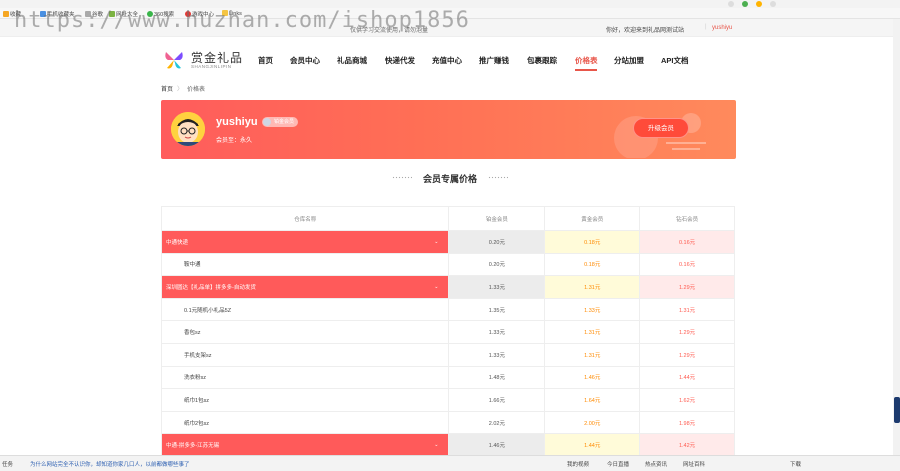 This screenshot has height=471, width=900. What do you see at coordinates (795, 464) in the screenshot?
I see `download-button: 下载` at bounding box center [795, 464].